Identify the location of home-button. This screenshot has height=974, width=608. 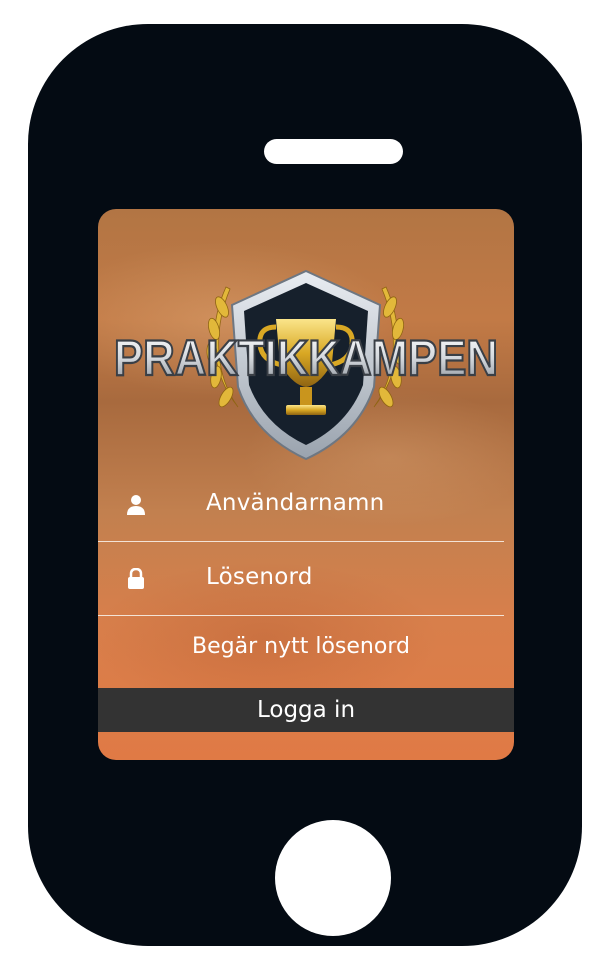
(333, 878).